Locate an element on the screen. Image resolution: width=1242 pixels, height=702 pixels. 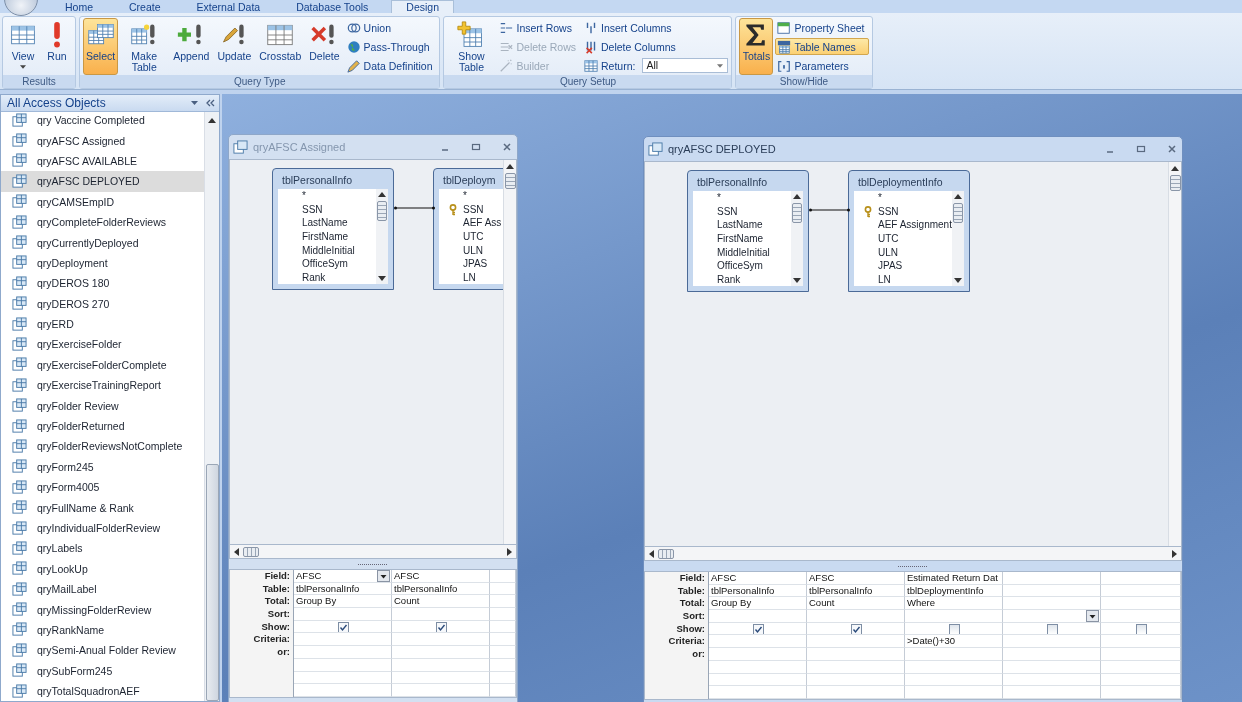
field-name: MiddleInitial is located at coordinates (328, 250).